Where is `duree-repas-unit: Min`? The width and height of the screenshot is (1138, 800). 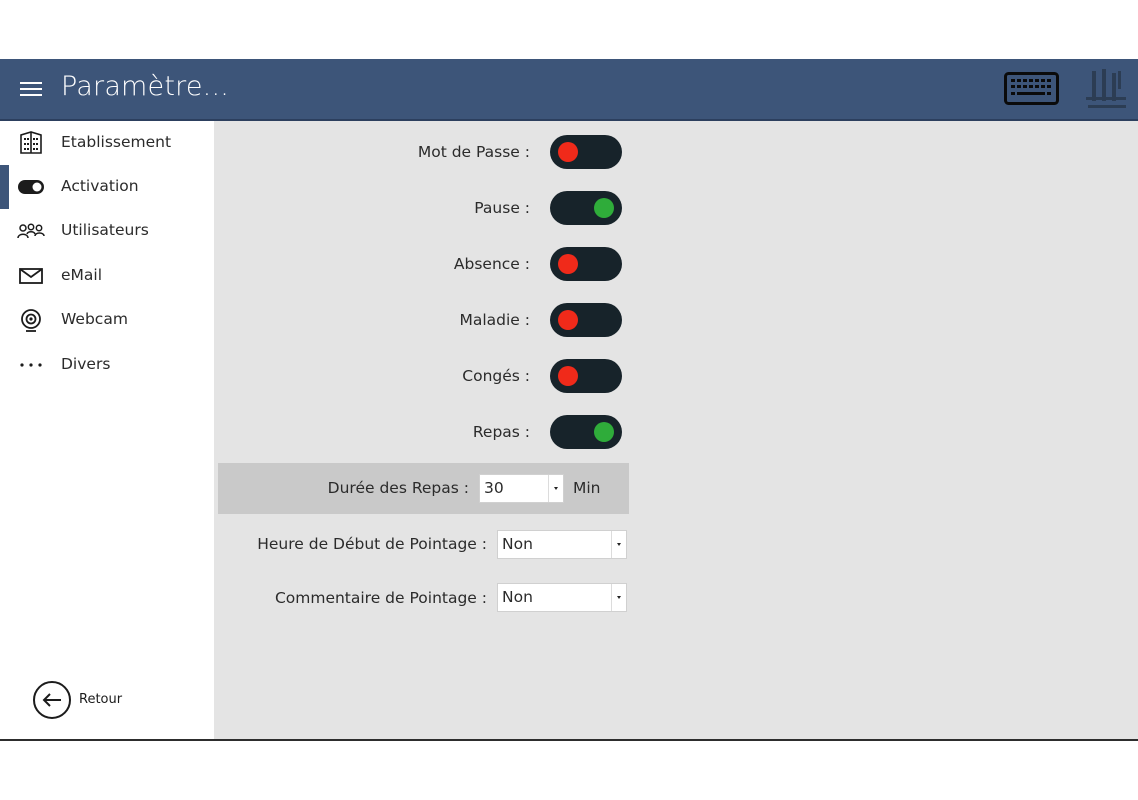 duree-repas-unit: Min is located at coordinates (587, 488).